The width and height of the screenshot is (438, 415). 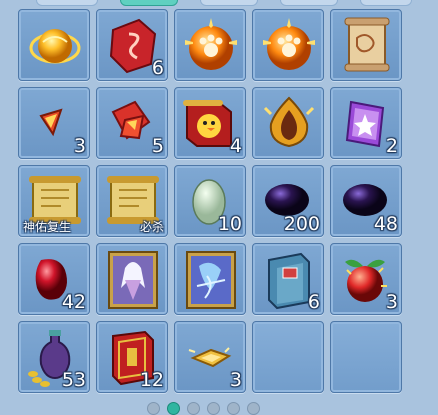 I want to click on inventory-slot: 神佑复生, so click(x=54, y=201).